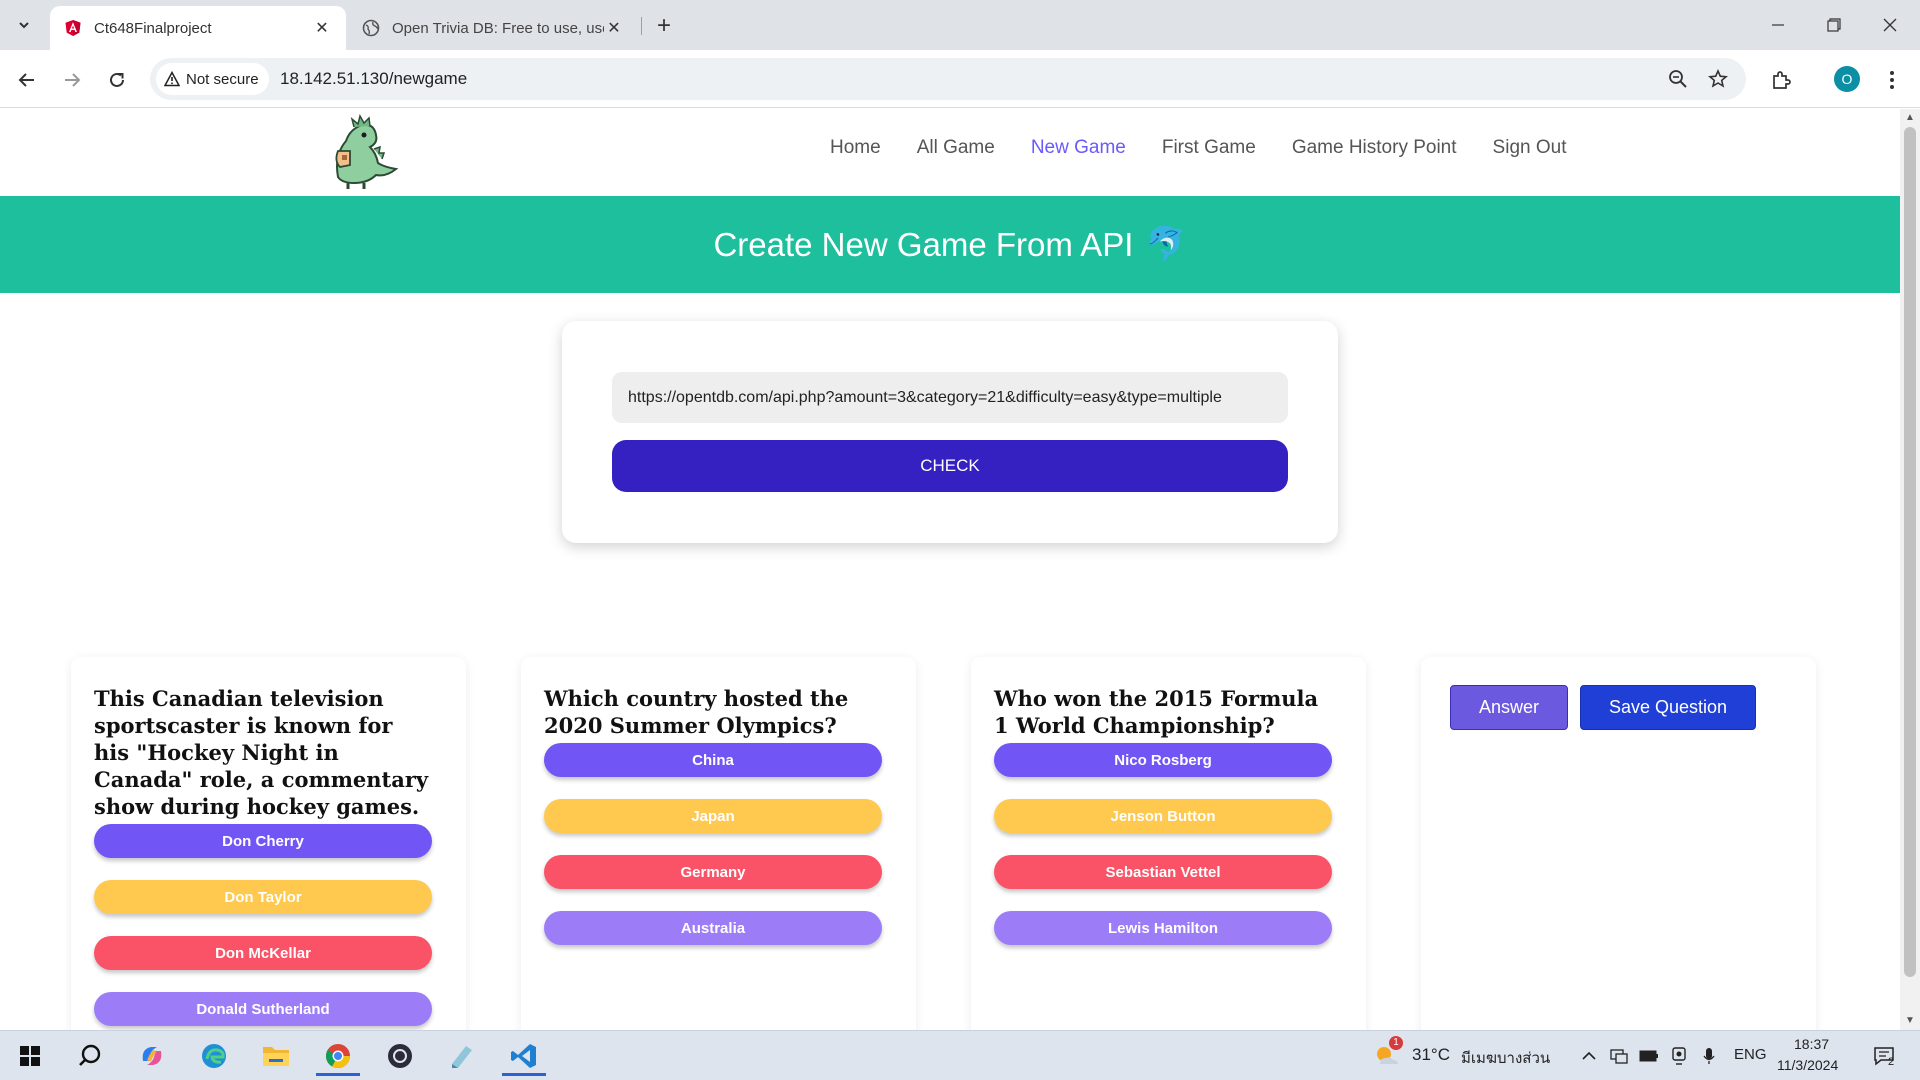  Describe the element at coordinates (263, 953) in the screenshot. I see `answer-option: Don McKellar` at that location.